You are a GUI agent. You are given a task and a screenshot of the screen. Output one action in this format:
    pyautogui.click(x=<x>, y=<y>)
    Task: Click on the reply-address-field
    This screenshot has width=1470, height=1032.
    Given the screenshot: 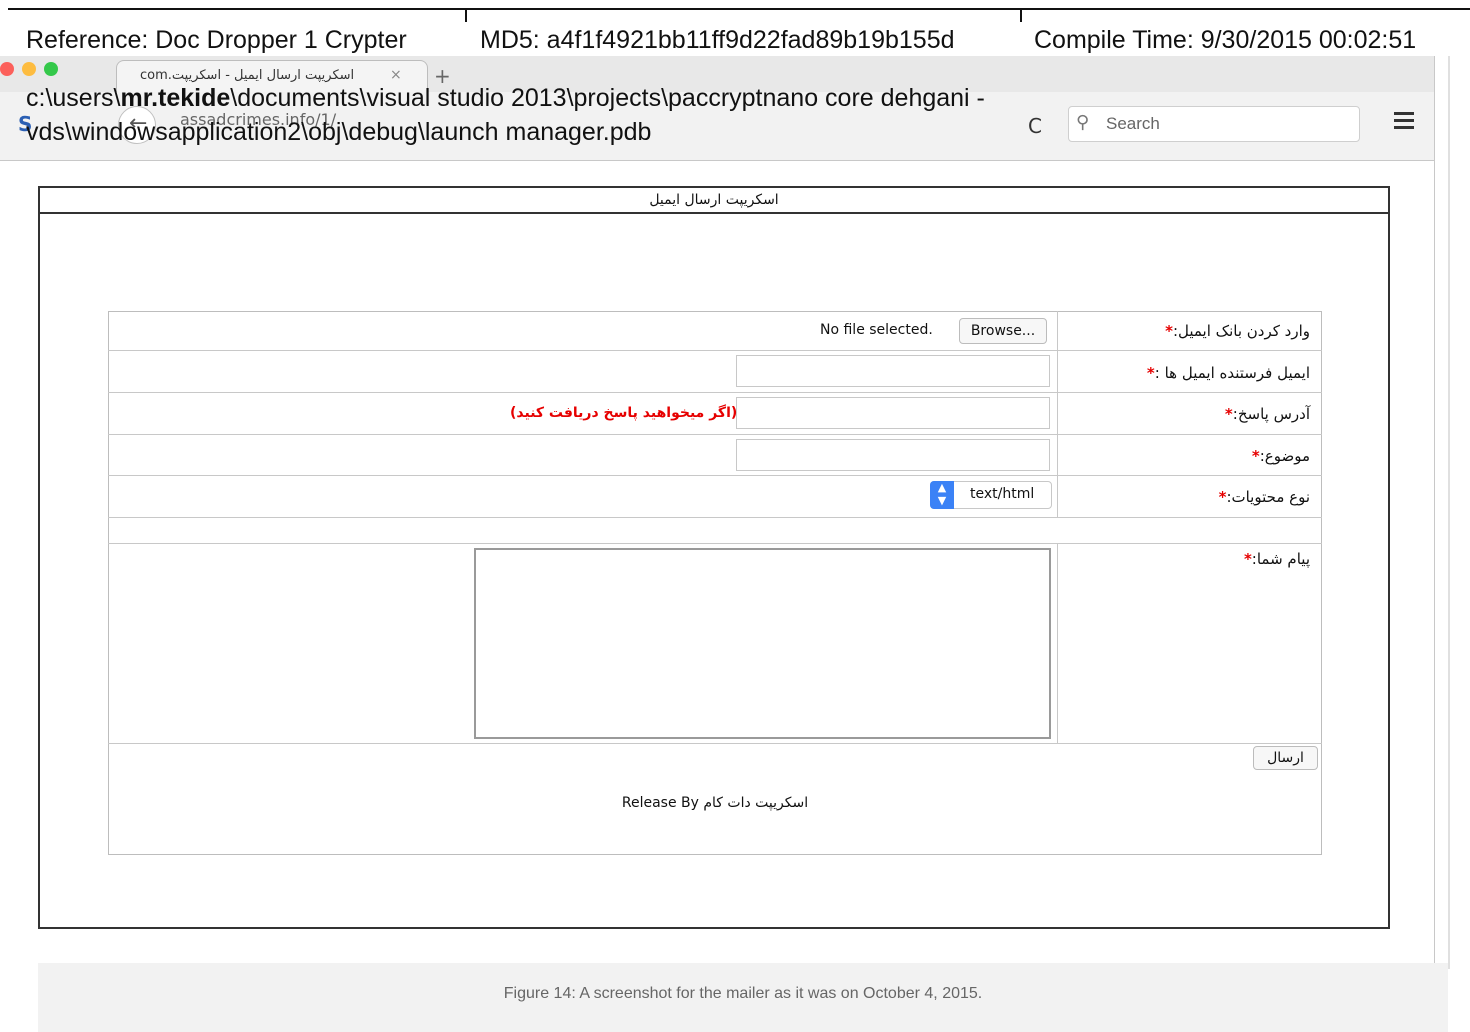 What is the action you would take?
    pyautogui.click(x=893, y=413)
    